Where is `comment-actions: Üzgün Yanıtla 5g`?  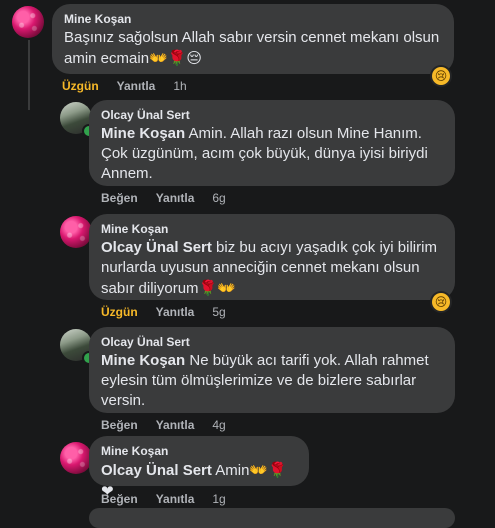
comment-actions: Üzgün Yanıtla 5g is located at coordinates (163, 312).